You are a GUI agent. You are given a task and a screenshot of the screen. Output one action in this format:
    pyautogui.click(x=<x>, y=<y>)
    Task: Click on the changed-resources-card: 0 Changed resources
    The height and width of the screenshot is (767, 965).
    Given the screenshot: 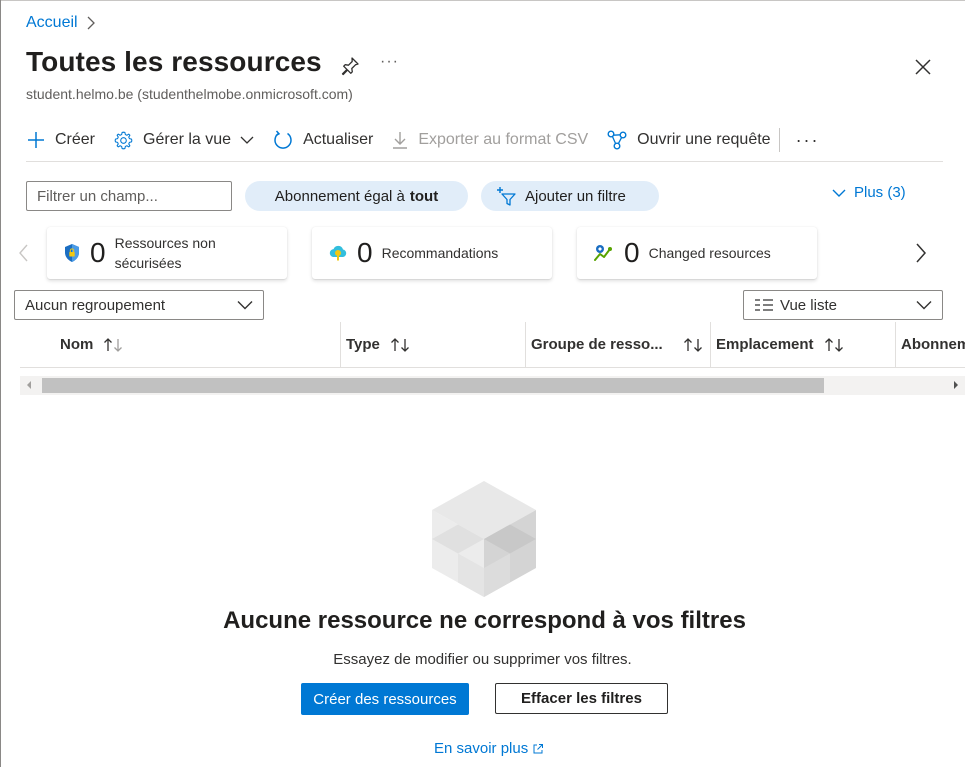 What is the action you would take?
    pyautogui.click(x=697, y=253)
    